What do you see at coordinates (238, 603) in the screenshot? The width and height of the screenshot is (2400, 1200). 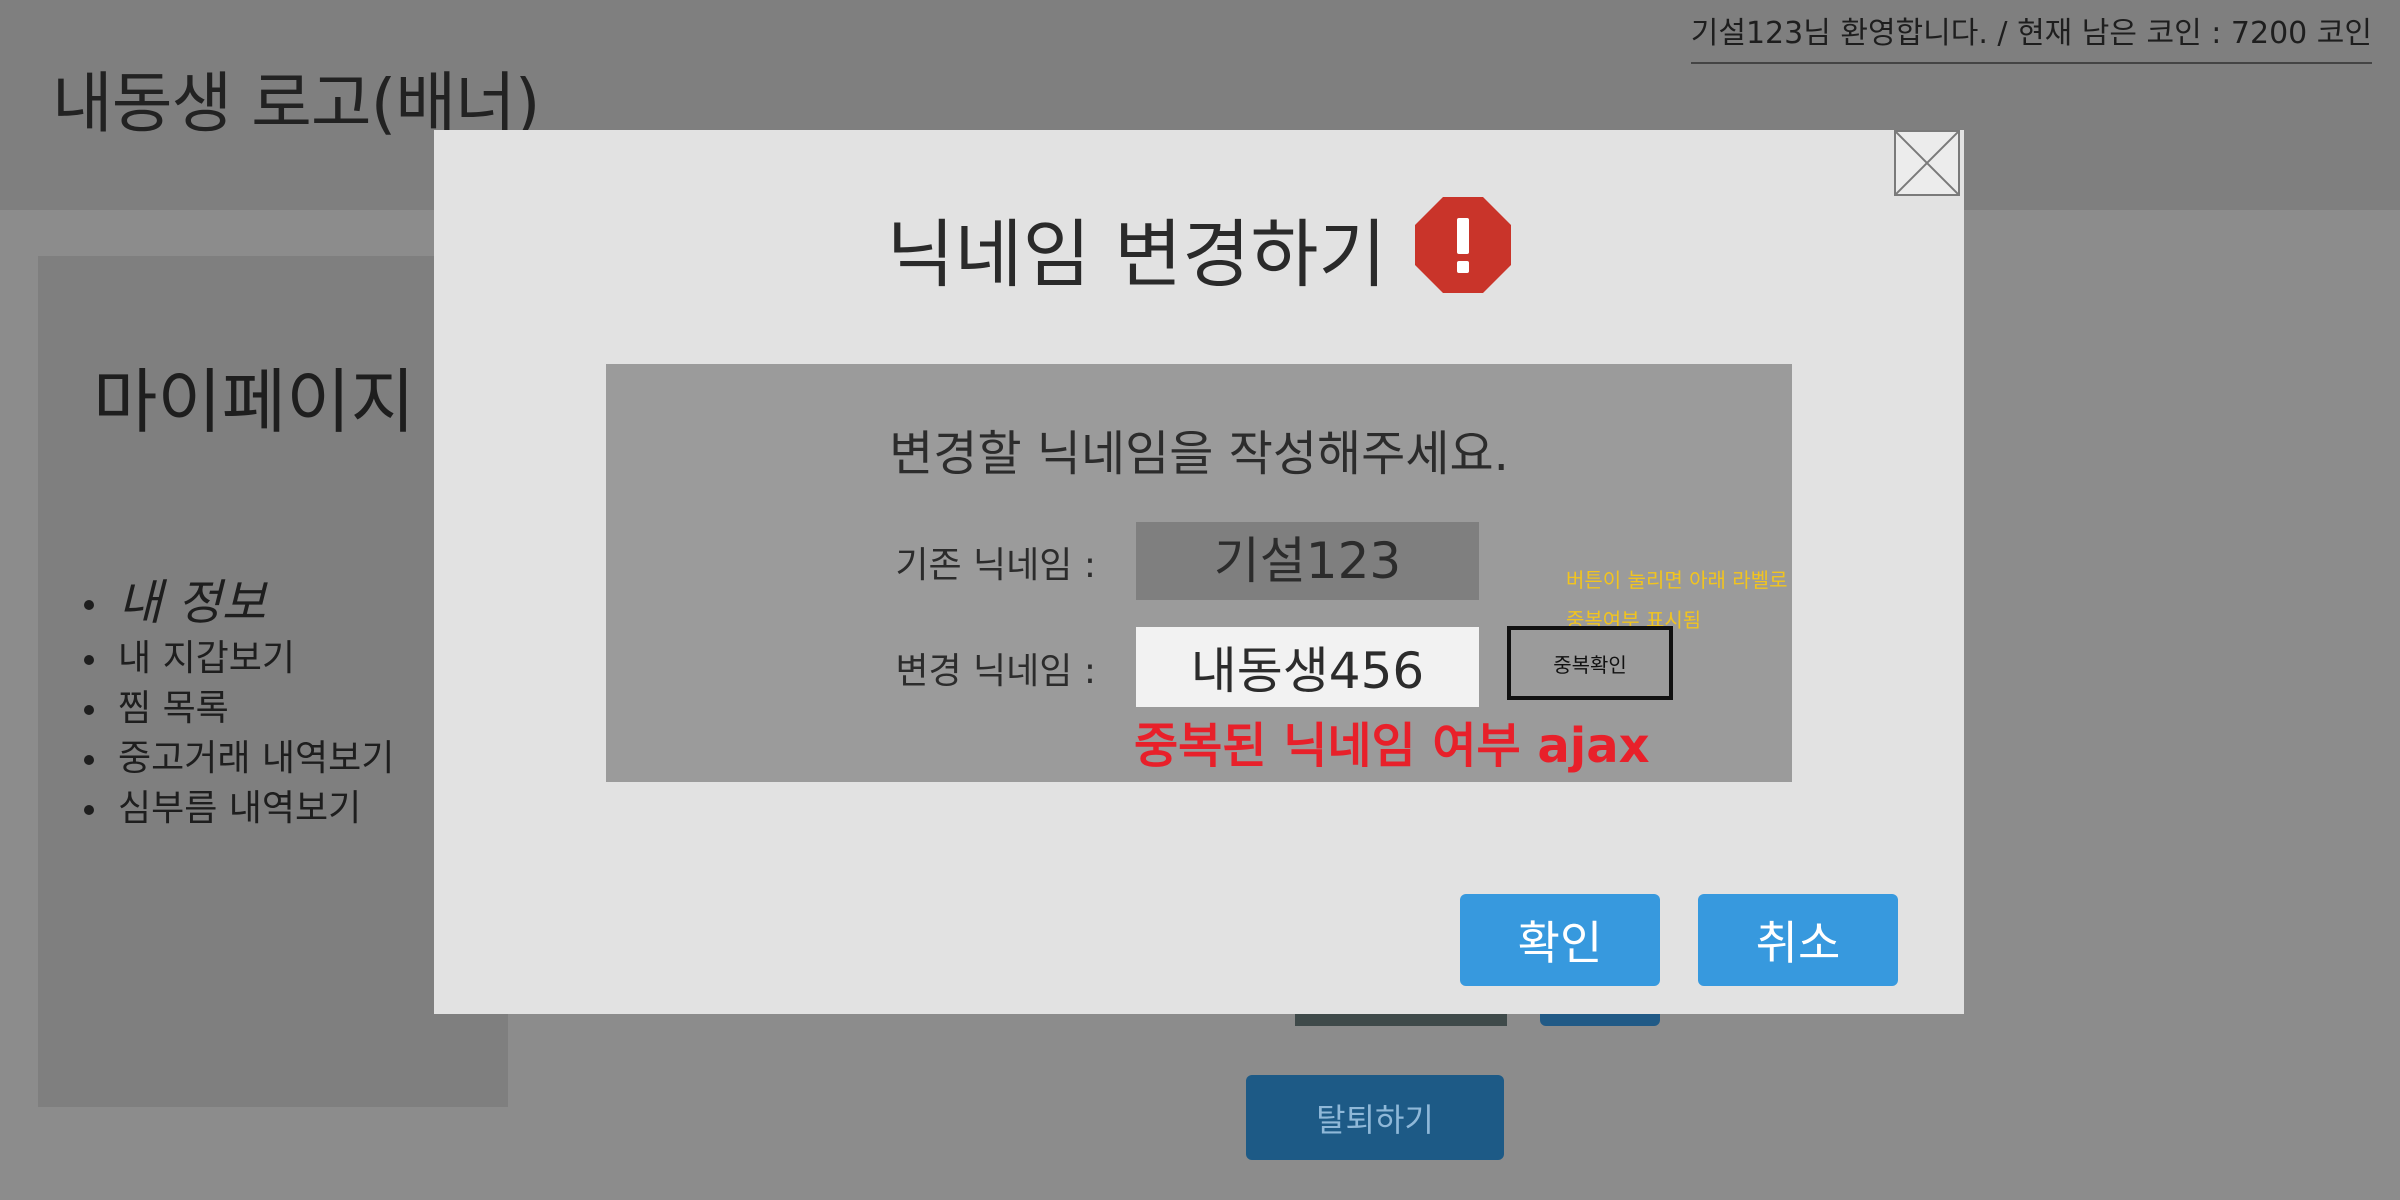 I see `sidebar-item-my-info: 내 정보` at bounding box center [238, 603].